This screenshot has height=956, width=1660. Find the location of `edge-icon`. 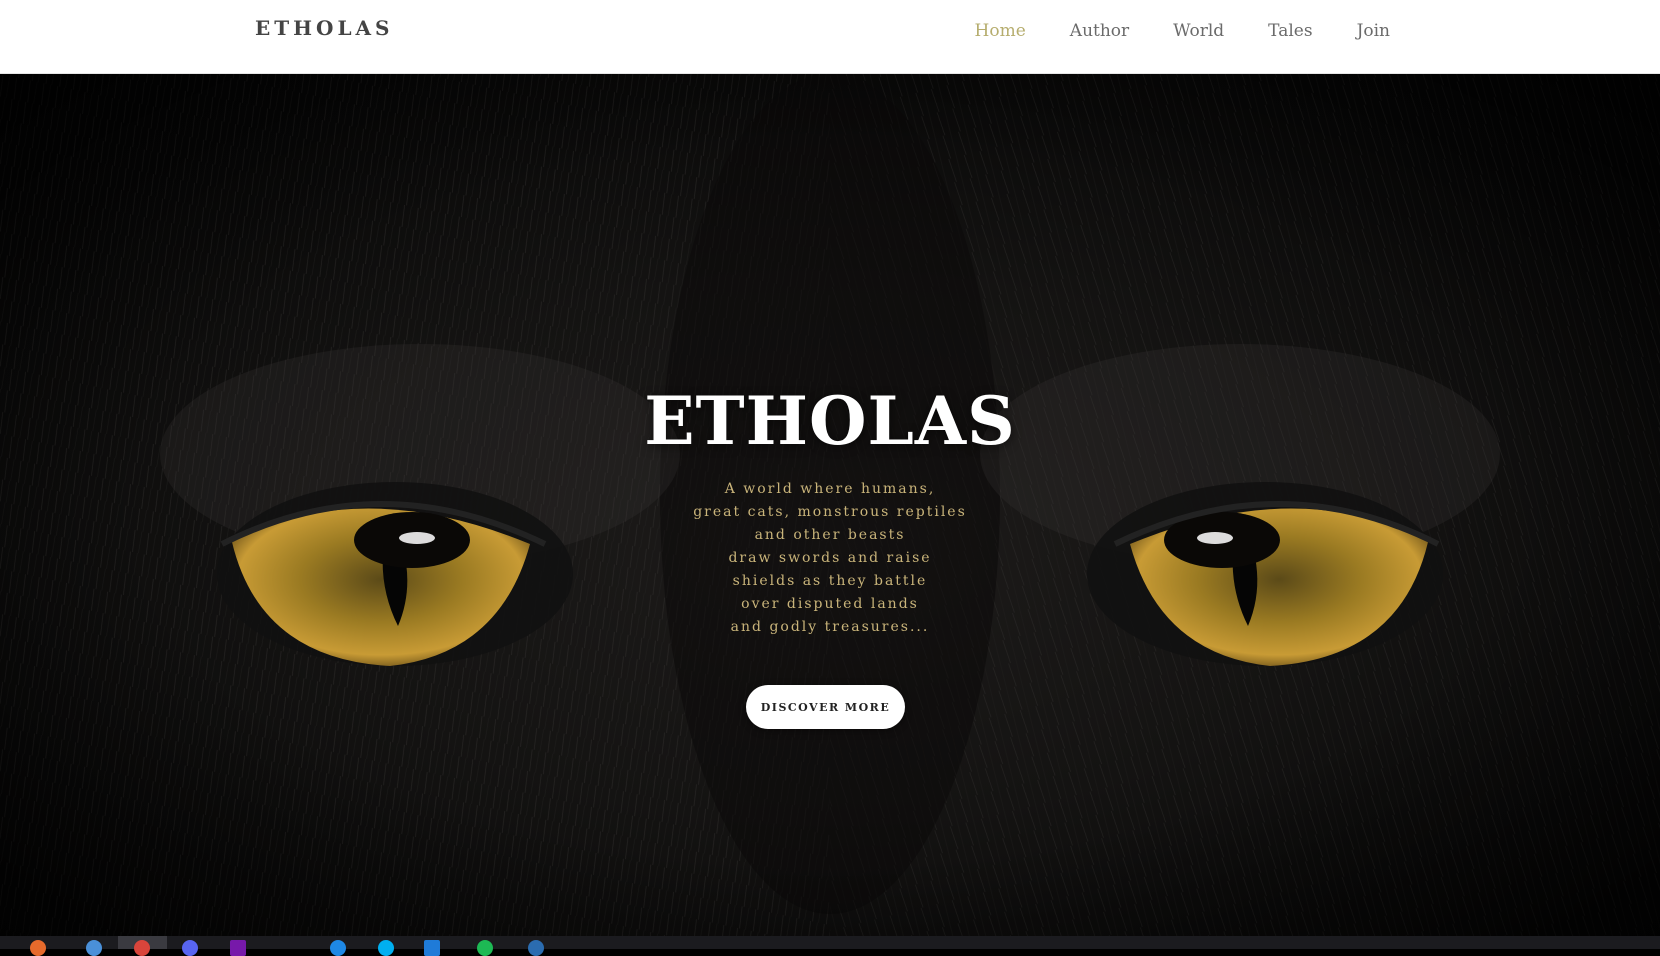

edge-icon is located at coordinates (338, 948).